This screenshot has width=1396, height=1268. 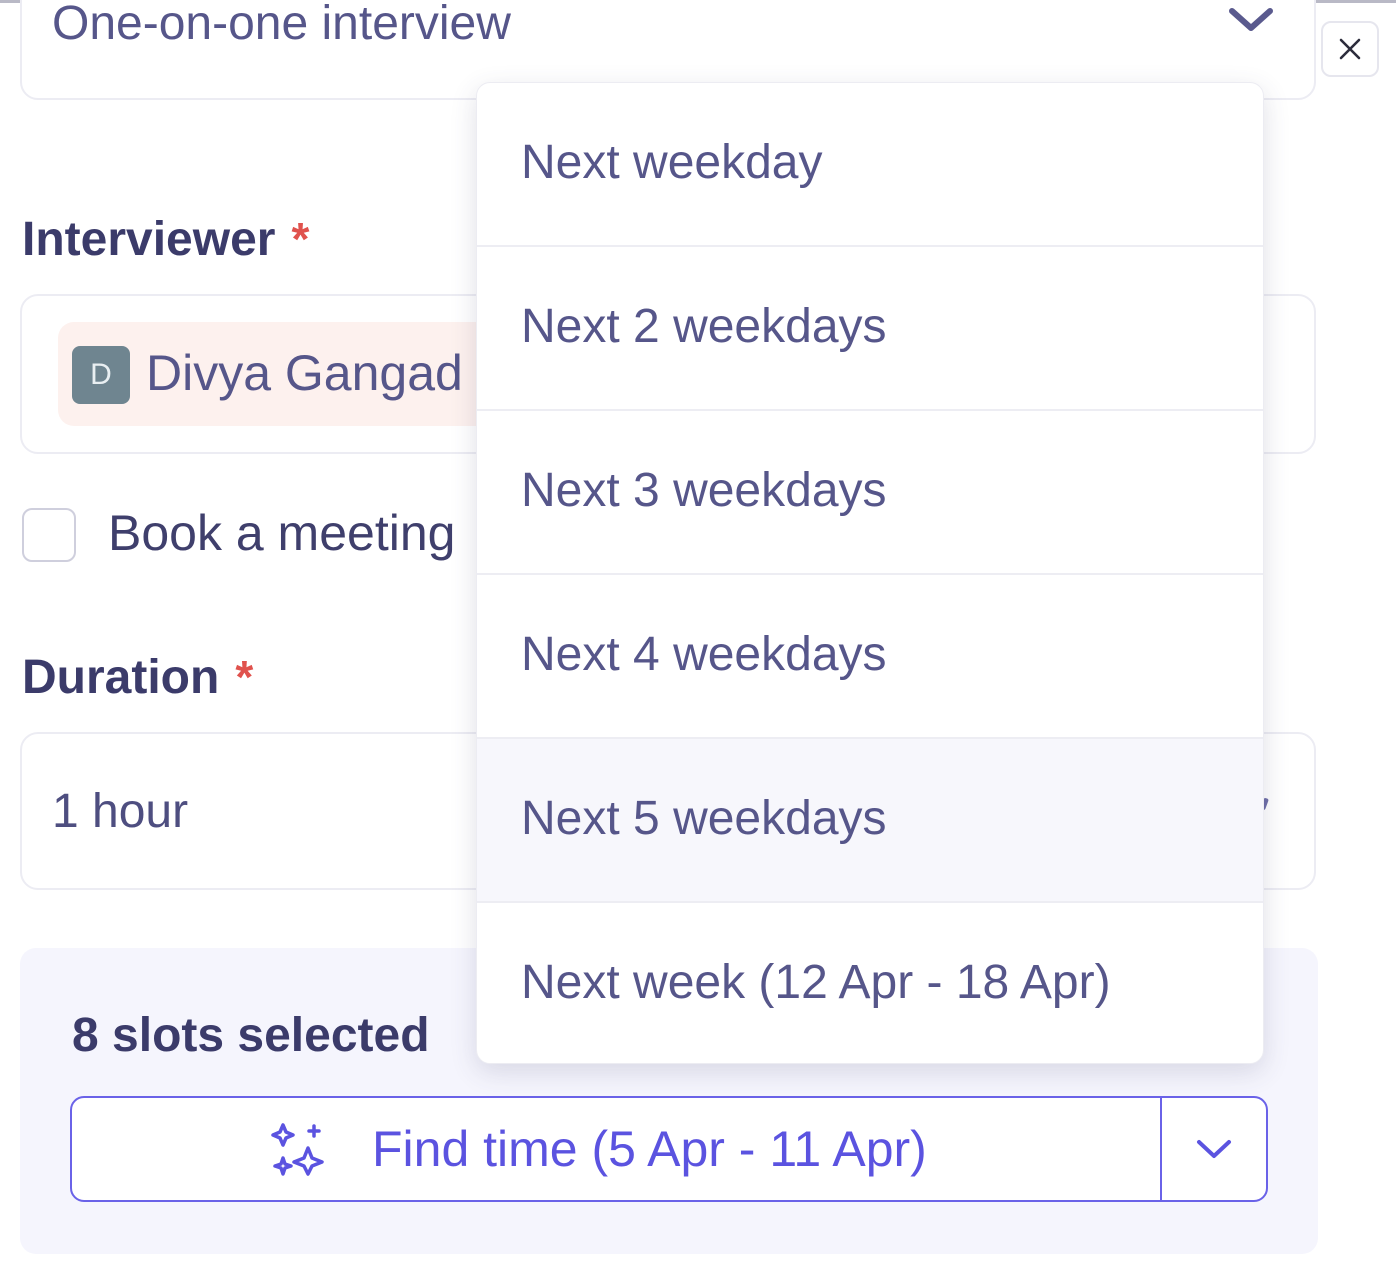 I want to click on duration-label: Duration *, so click(x=137, y=677).